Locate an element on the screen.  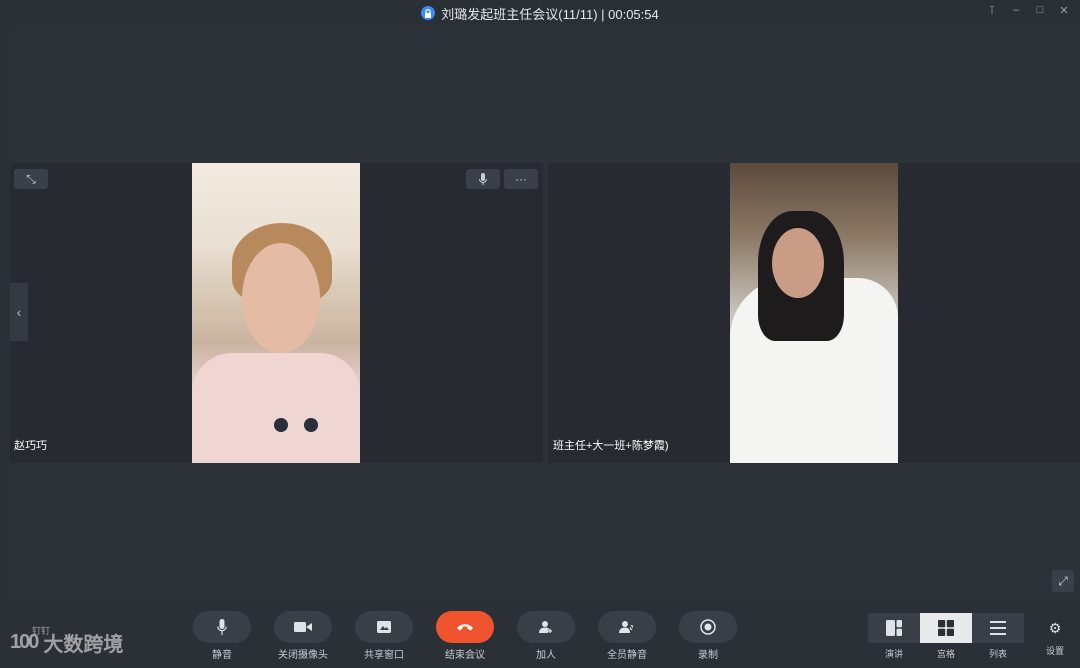
meeting-title: 刘璐发起班主任会议(11/11) | 00:05:54 is located at coordinates (540, 13).